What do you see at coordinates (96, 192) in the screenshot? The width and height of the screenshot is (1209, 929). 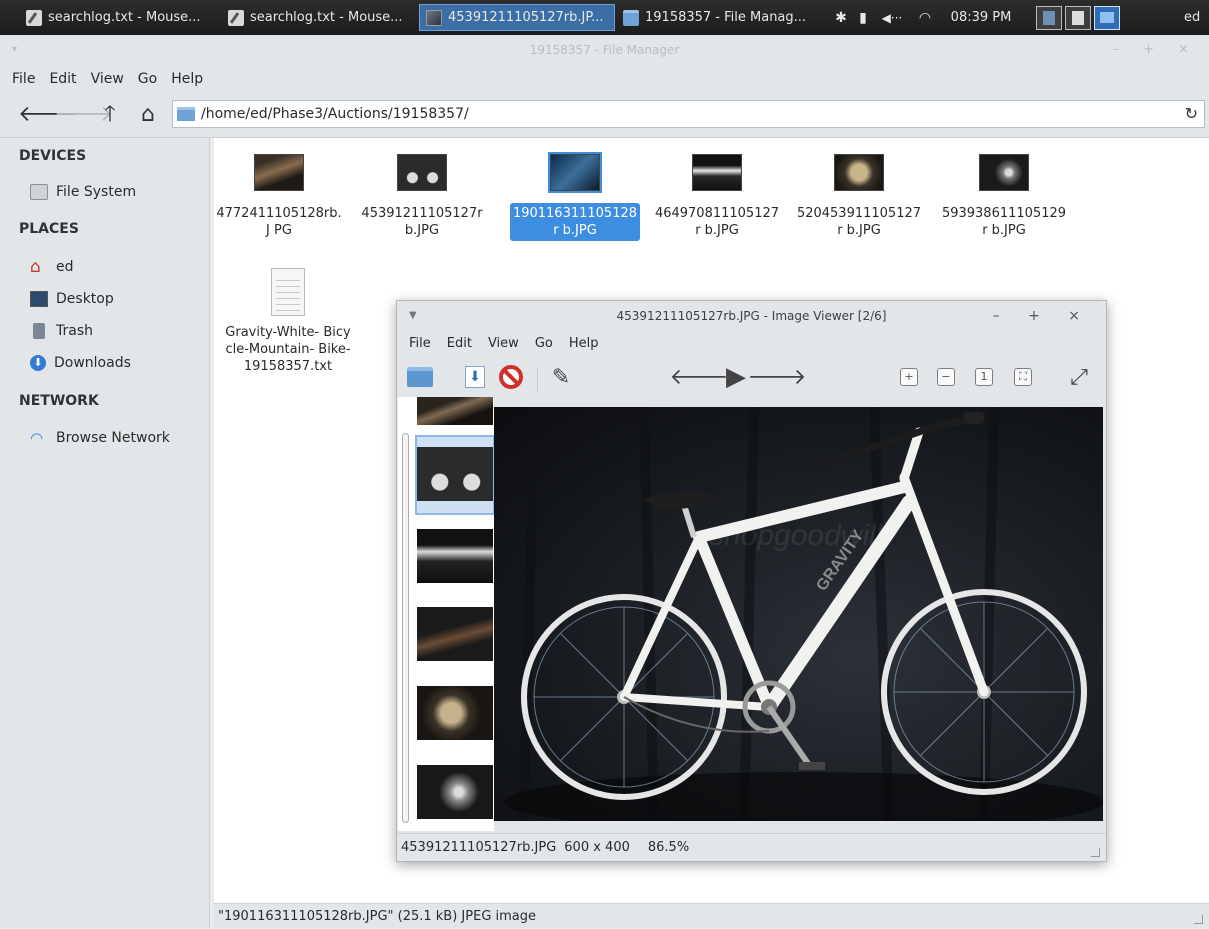 I see `sidebar-item-label: File System` at bounding box center [96, 192].